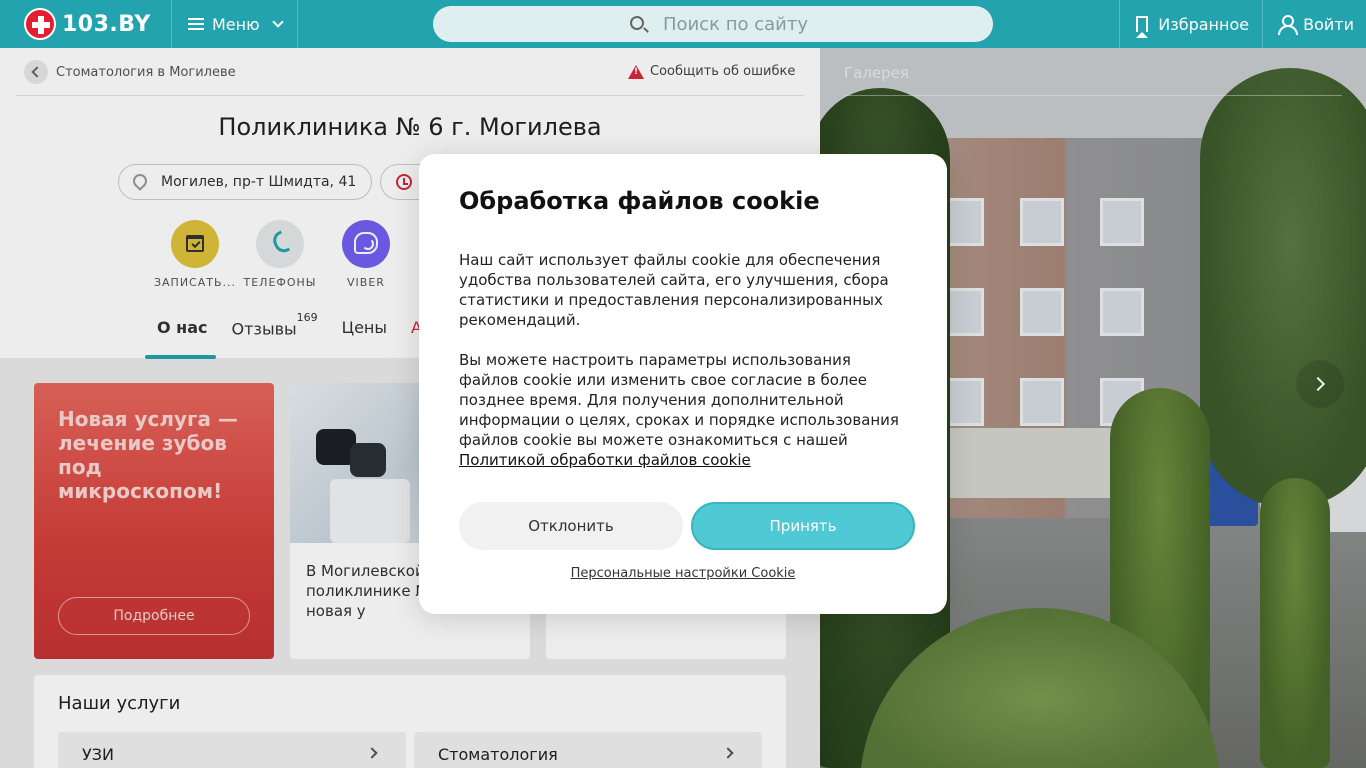  Describe the element at coordinates (636, 71) in the screenshot. I see `warning-icon` at that location.